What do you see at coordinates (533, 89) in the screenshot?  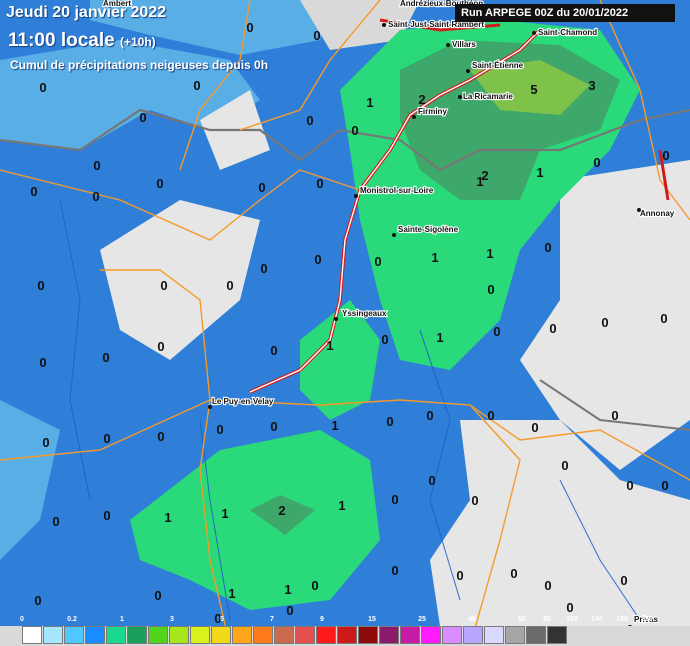 I see `snow-value-label: 5` at bounding box center [533, 89].